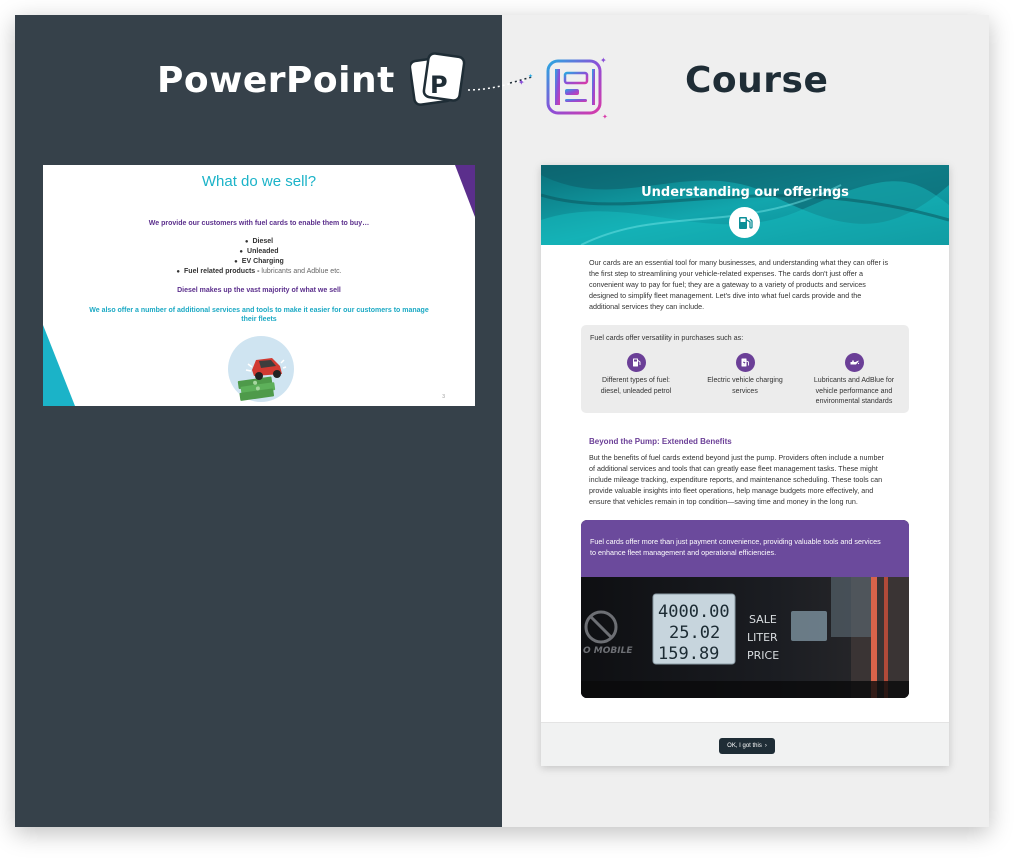 Image resolution: width=1024 pixels, height=862 pixels. What do you see at coordinates (854, 401) in the screenshot?
I see `versatility-label: environmental standards` at bounding box center [854, 401].